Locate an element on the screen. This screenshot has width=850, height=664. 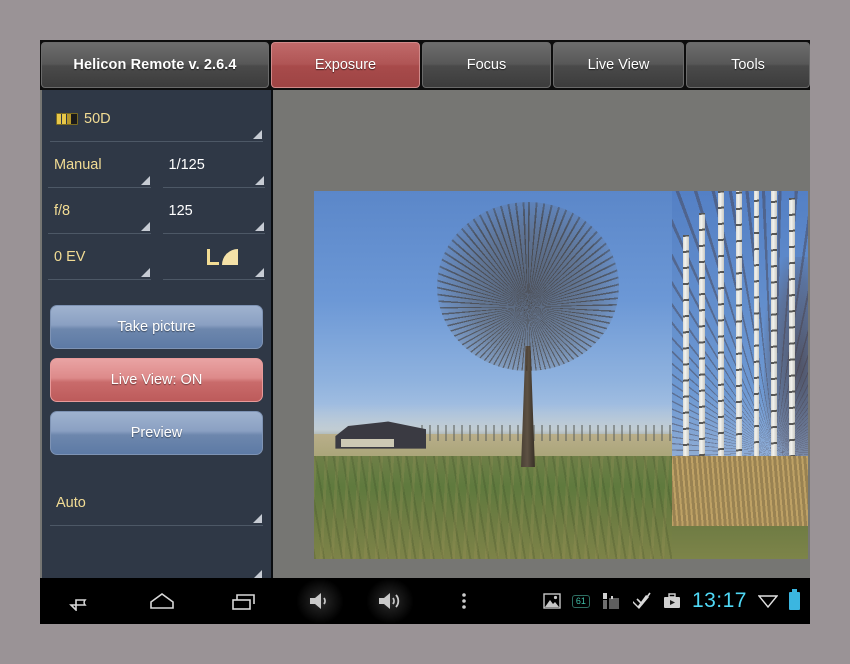
tab-focus-label: Focus is located at coordinates (486, 65).